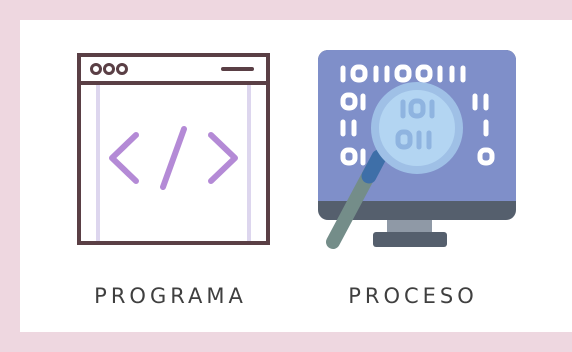 The image size is (572, 352). I want to click on programa-label: PROGRAMA, so click(170, 296).